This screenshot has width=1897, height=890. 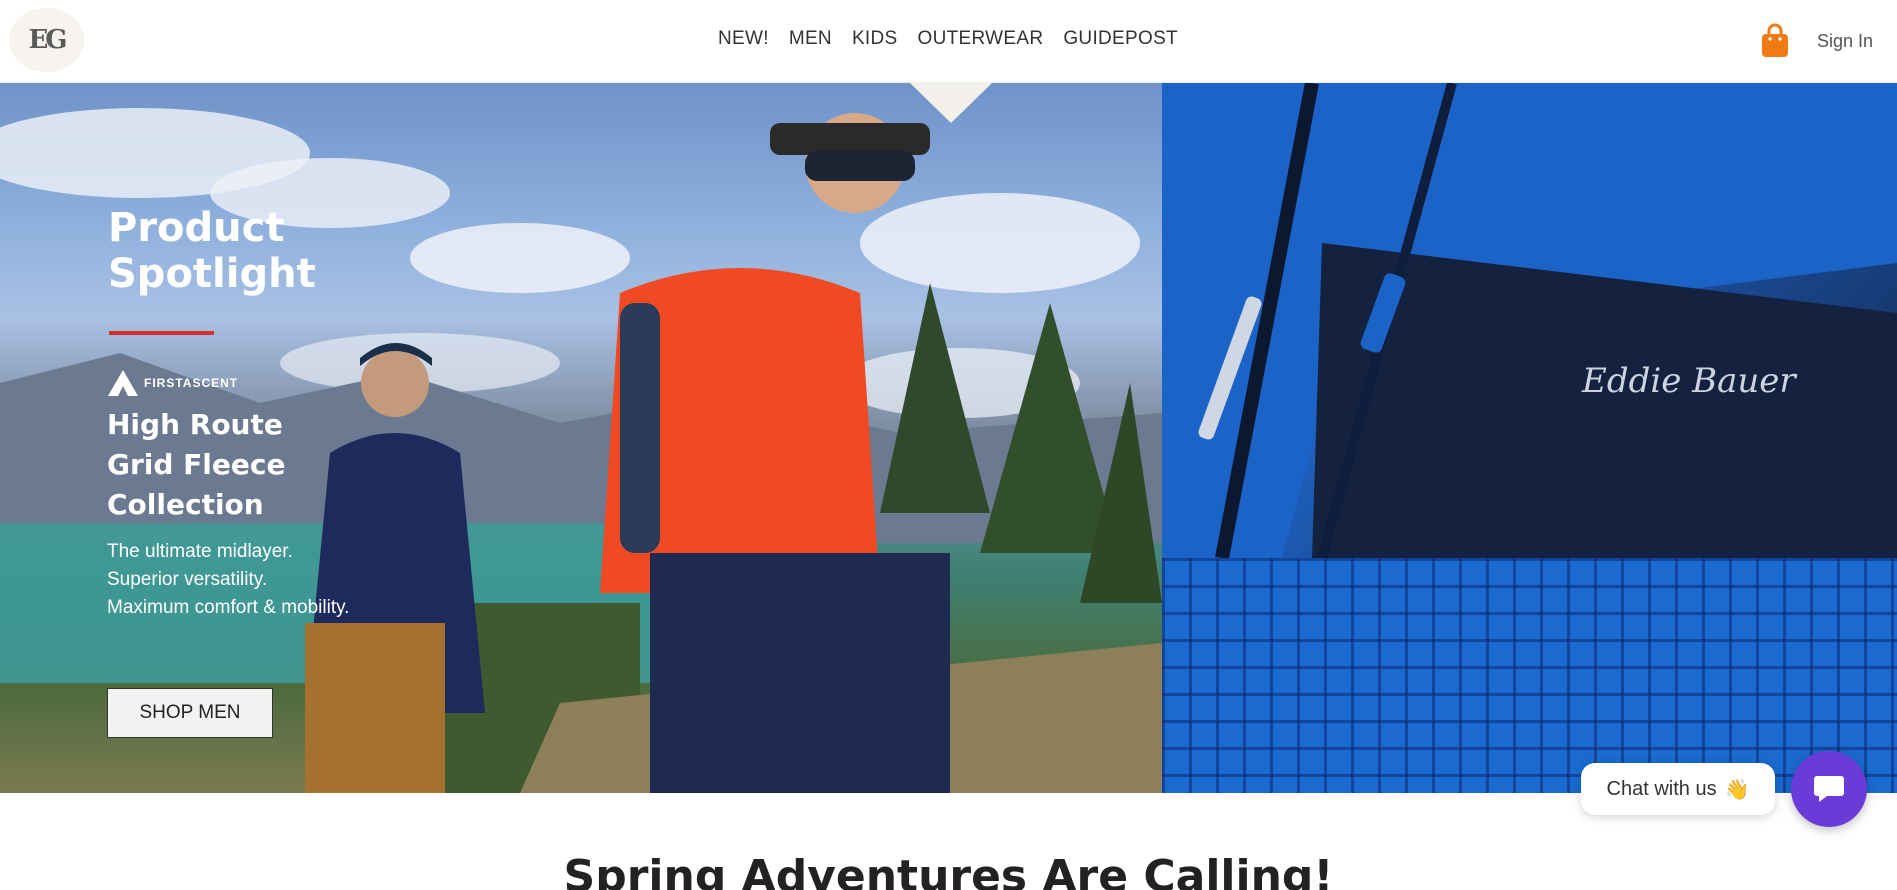 I want to click on spotlight-title-line2: Spotlight, so click(x=212, y=274).